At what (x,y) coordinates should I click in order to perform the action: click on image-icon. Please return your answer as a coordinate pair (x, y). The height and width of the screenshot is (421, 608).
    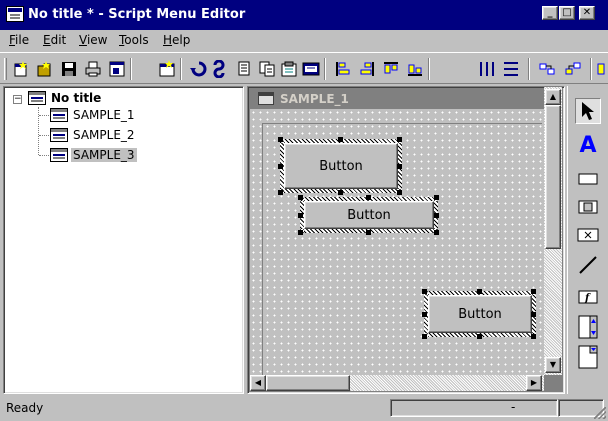
    Looking at the image, I should click on (588, 207).